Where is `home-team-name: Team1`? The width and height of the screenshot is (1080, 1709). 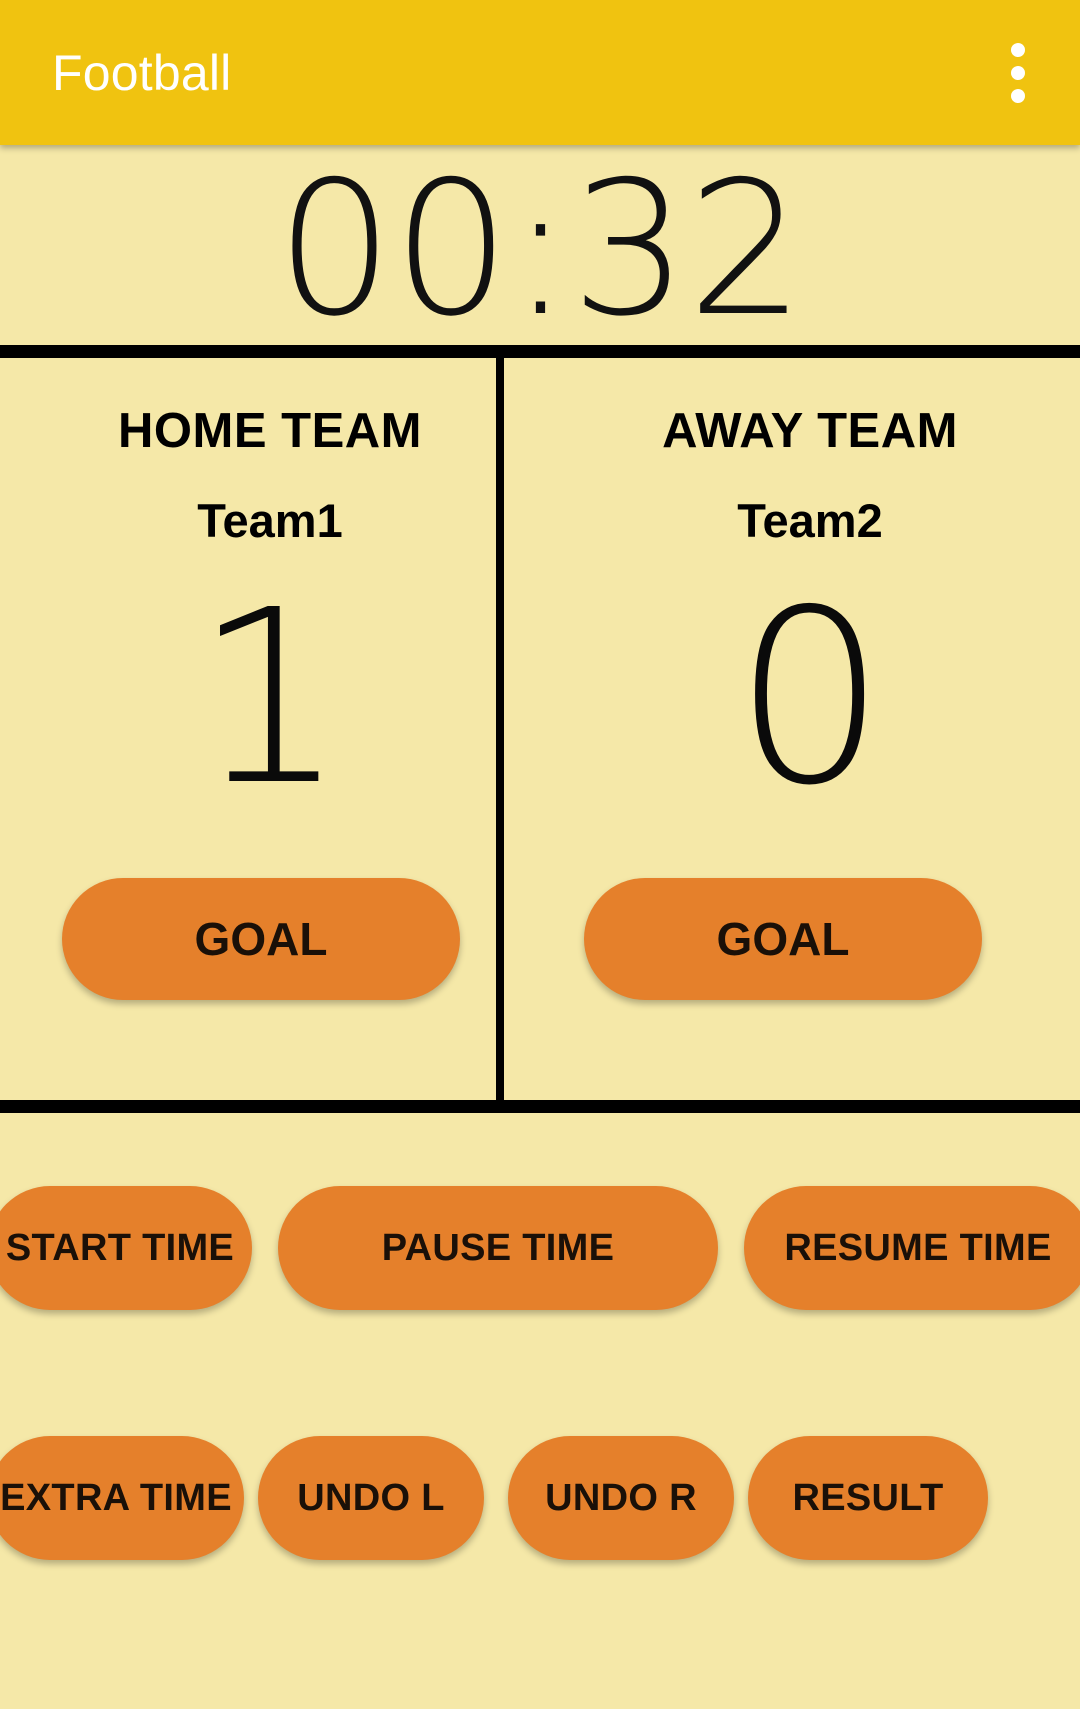 home-team-name: Team1 is located at coordinates (270, 520).